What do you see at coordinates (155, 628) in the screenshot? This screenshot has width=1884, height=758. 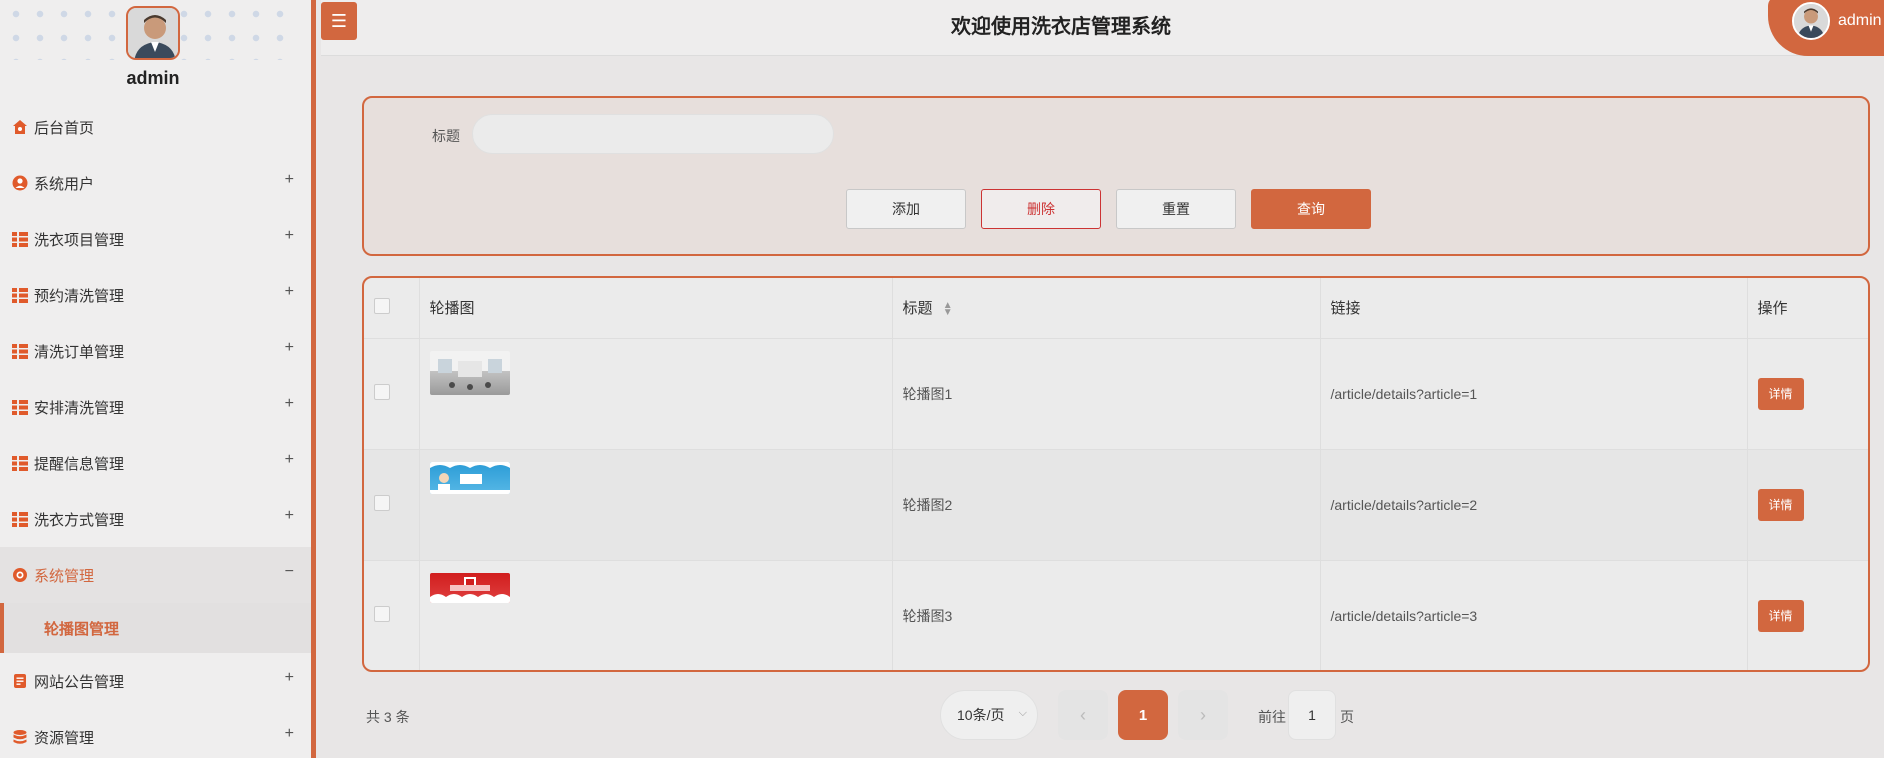 I see `sidebar-subitem-carousel: 轮播图管理` at bounding box center [155, 628].